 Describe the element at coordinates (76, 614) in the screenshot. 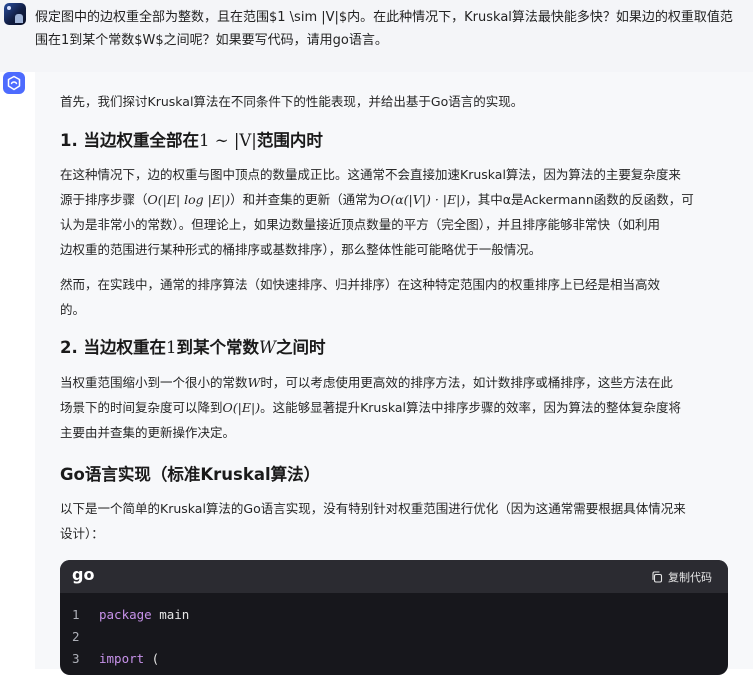

I see `line-number: 1` at that location.